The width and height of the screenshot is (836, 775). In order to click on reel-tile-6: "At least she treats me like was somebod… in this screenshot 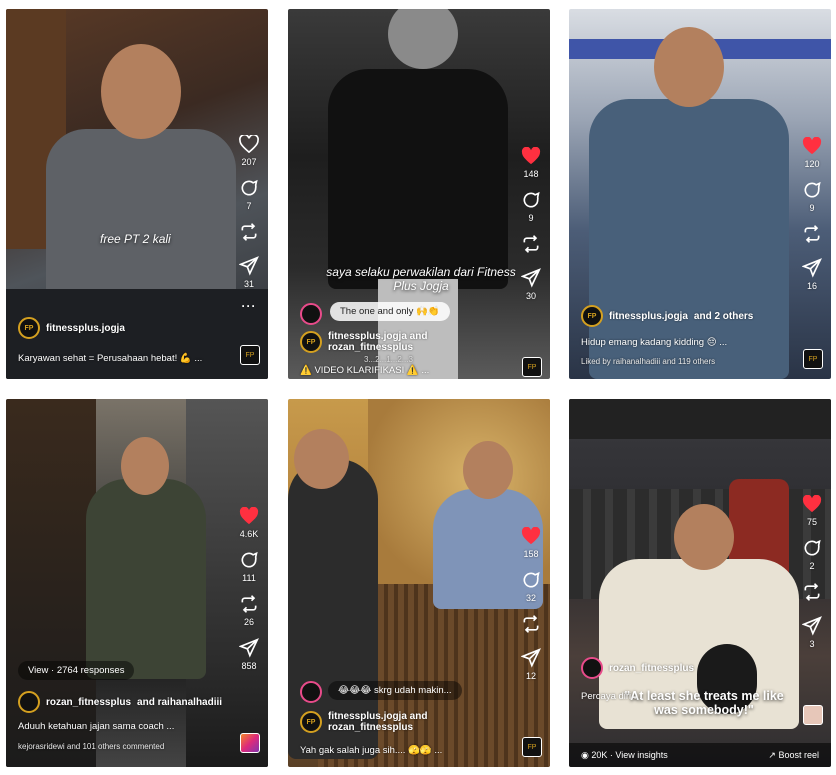, I will do `click(700, 583)`.